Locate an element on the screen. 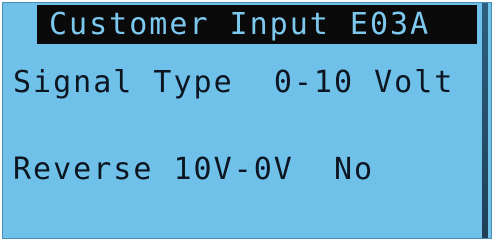 This screenshot has height=243, width=497. reverse-label: Reverse 10V-0V is located at coordinates (153, 169).